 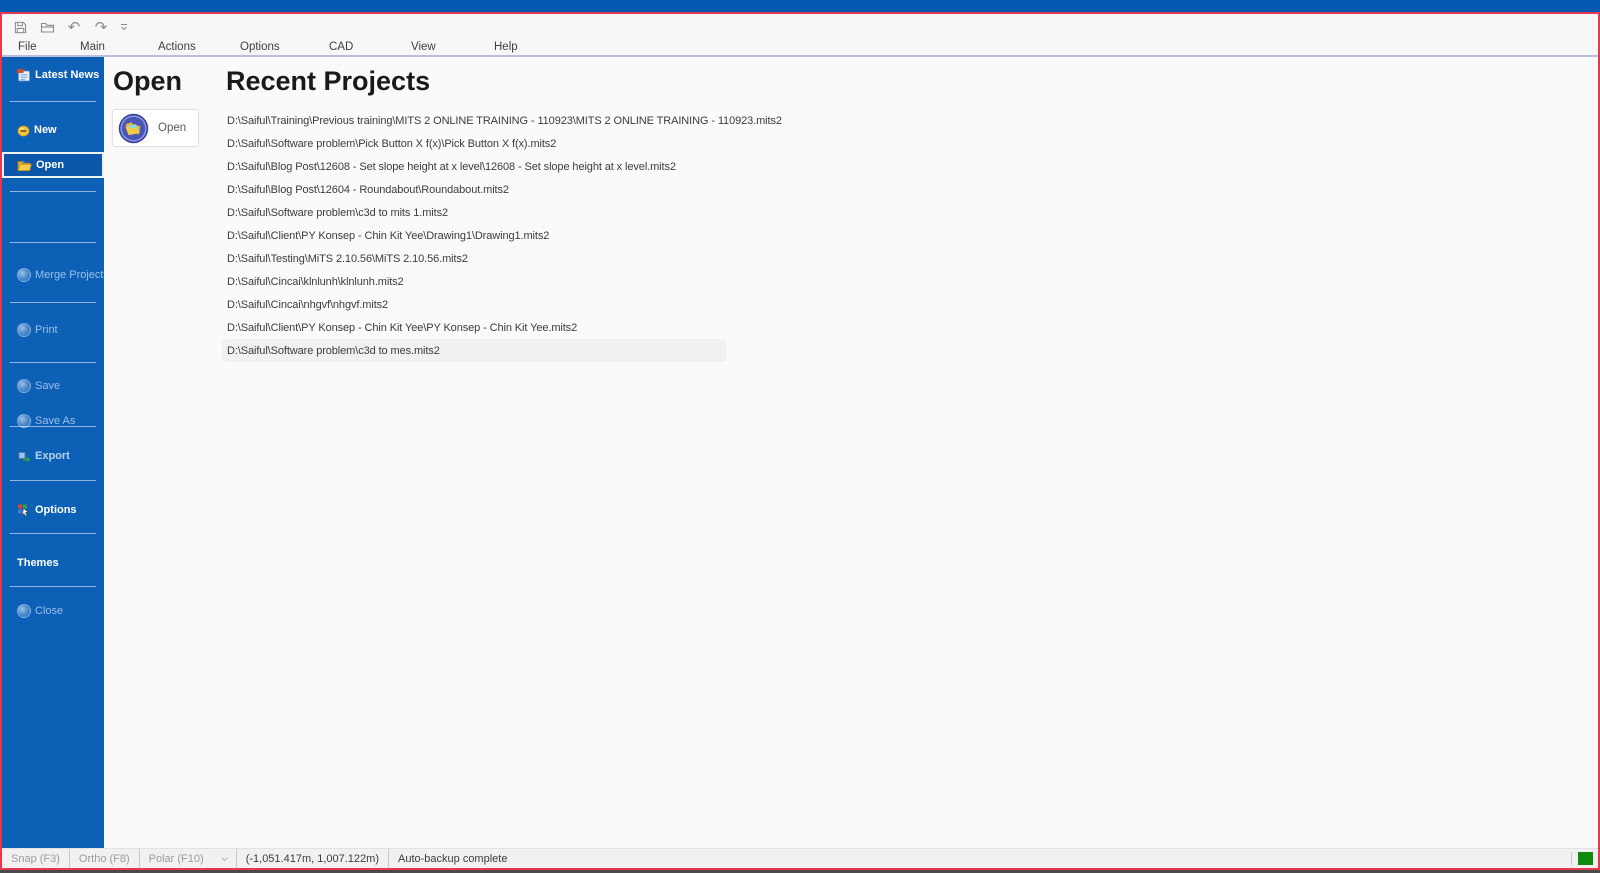 I want to click on sidebar-item-label: Export, so click(x=52, y=456).